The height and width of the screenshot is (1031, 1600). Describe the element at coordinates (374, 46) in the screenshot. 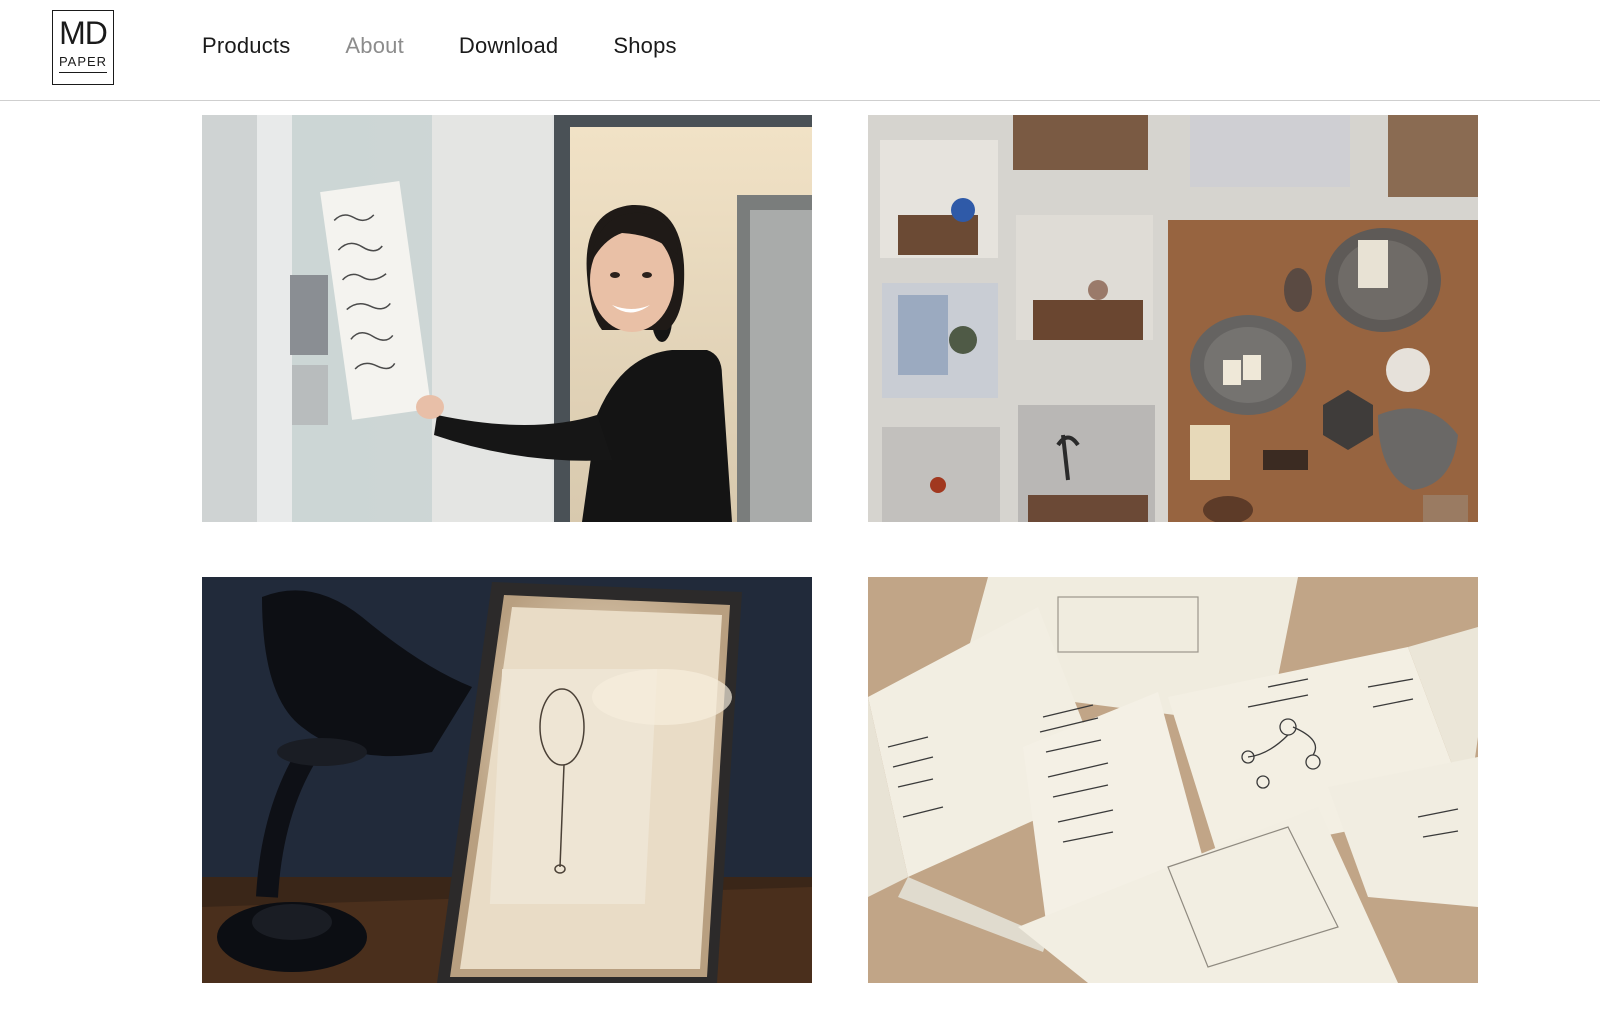

I see `nav-about: About` at that location.